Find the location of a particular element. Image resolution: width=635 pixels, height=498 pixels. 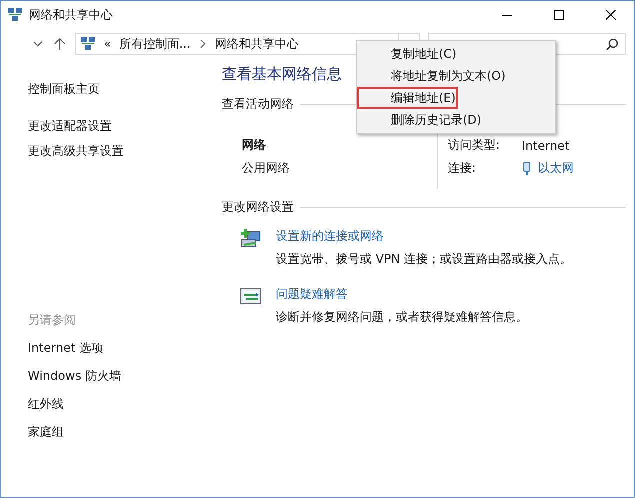

section-title: 查看活动网络 is located at coordinates (258, 104).